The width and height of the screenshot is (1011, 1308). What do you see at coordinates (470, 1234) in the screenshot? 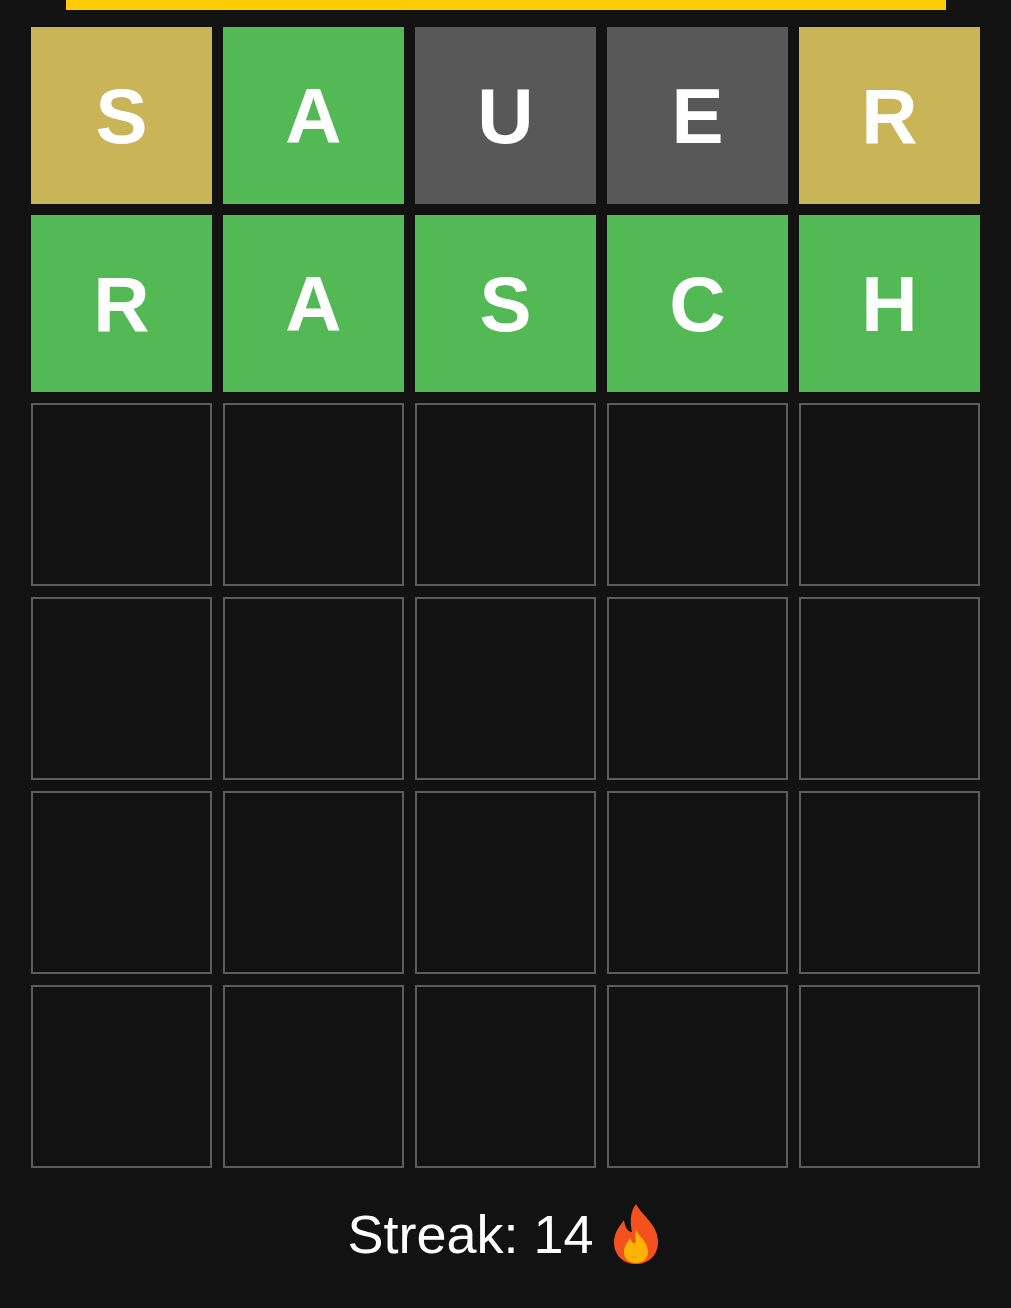
I see `streak-label: Streak: 14` at bounding box center [470, 1234].